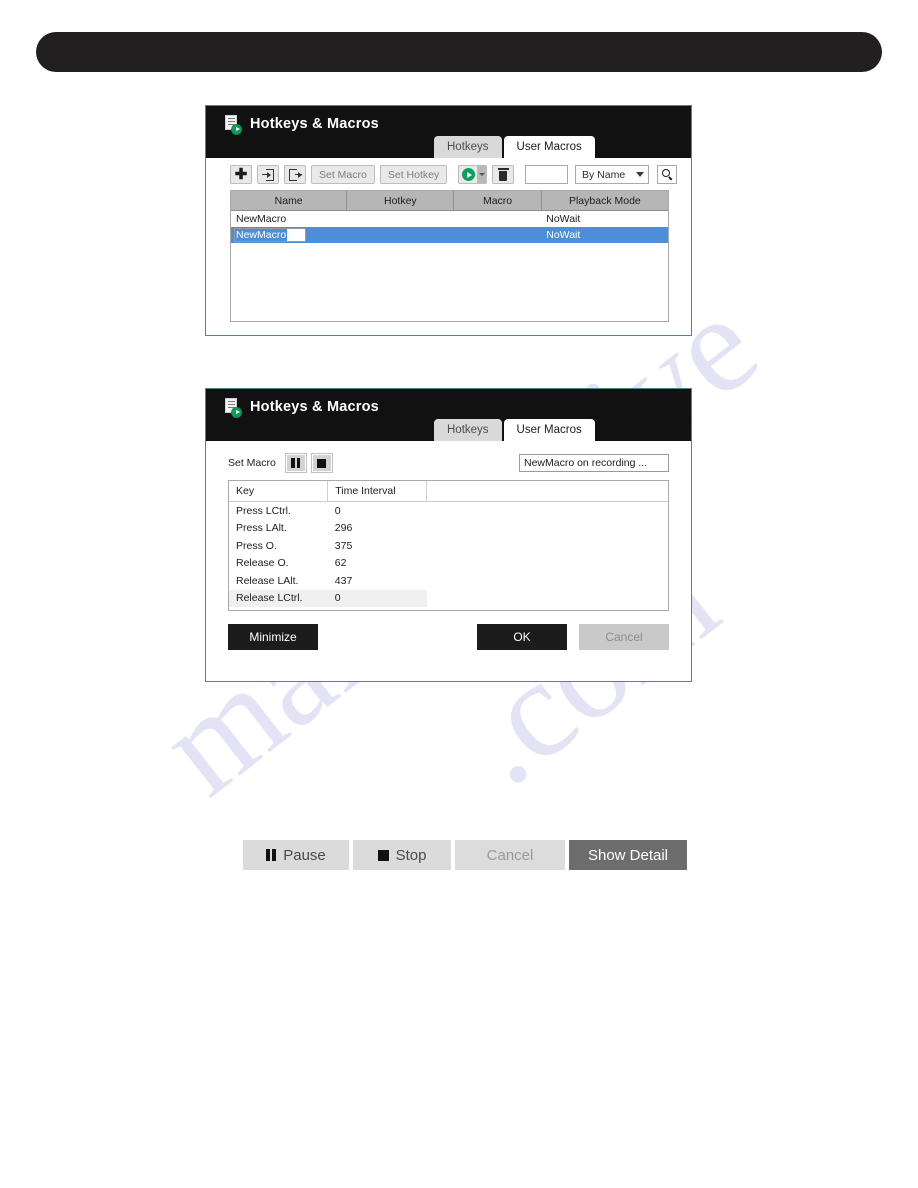  Describe the element at coordinates (612, 174) in the screenshot. I see `sort-by-select: By Name` at that location.